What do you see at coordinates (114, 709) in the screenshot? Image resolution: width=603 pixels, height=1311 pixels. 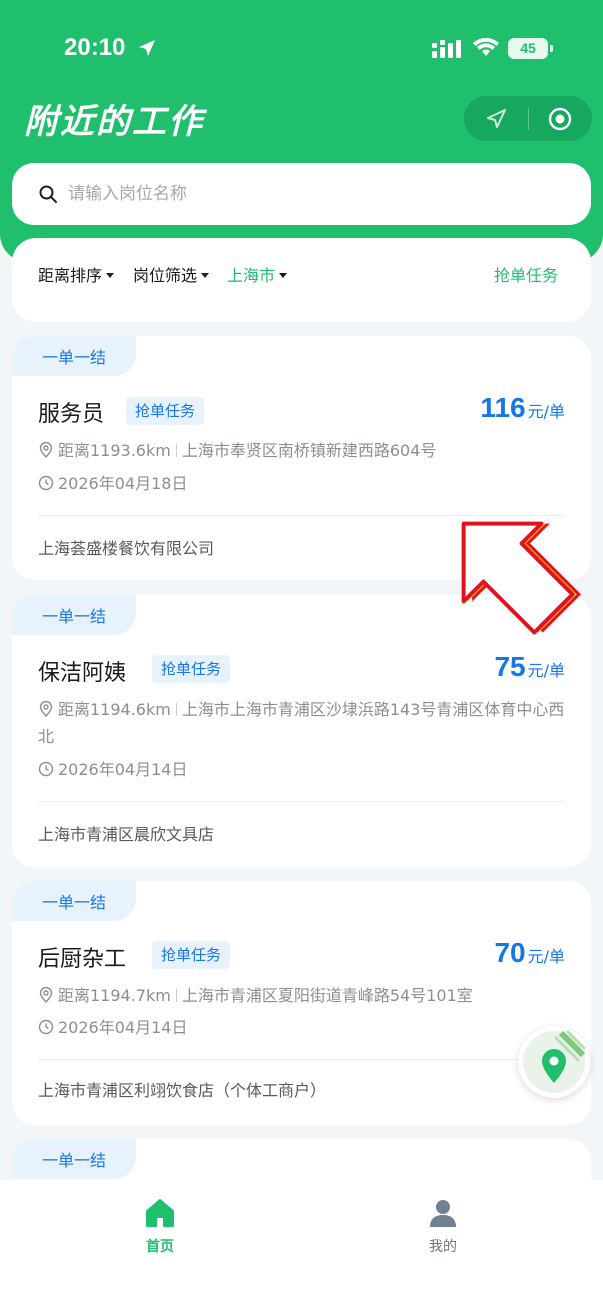 I see `job-distance: 距离1194.6km` at bounding box center [114, 709].